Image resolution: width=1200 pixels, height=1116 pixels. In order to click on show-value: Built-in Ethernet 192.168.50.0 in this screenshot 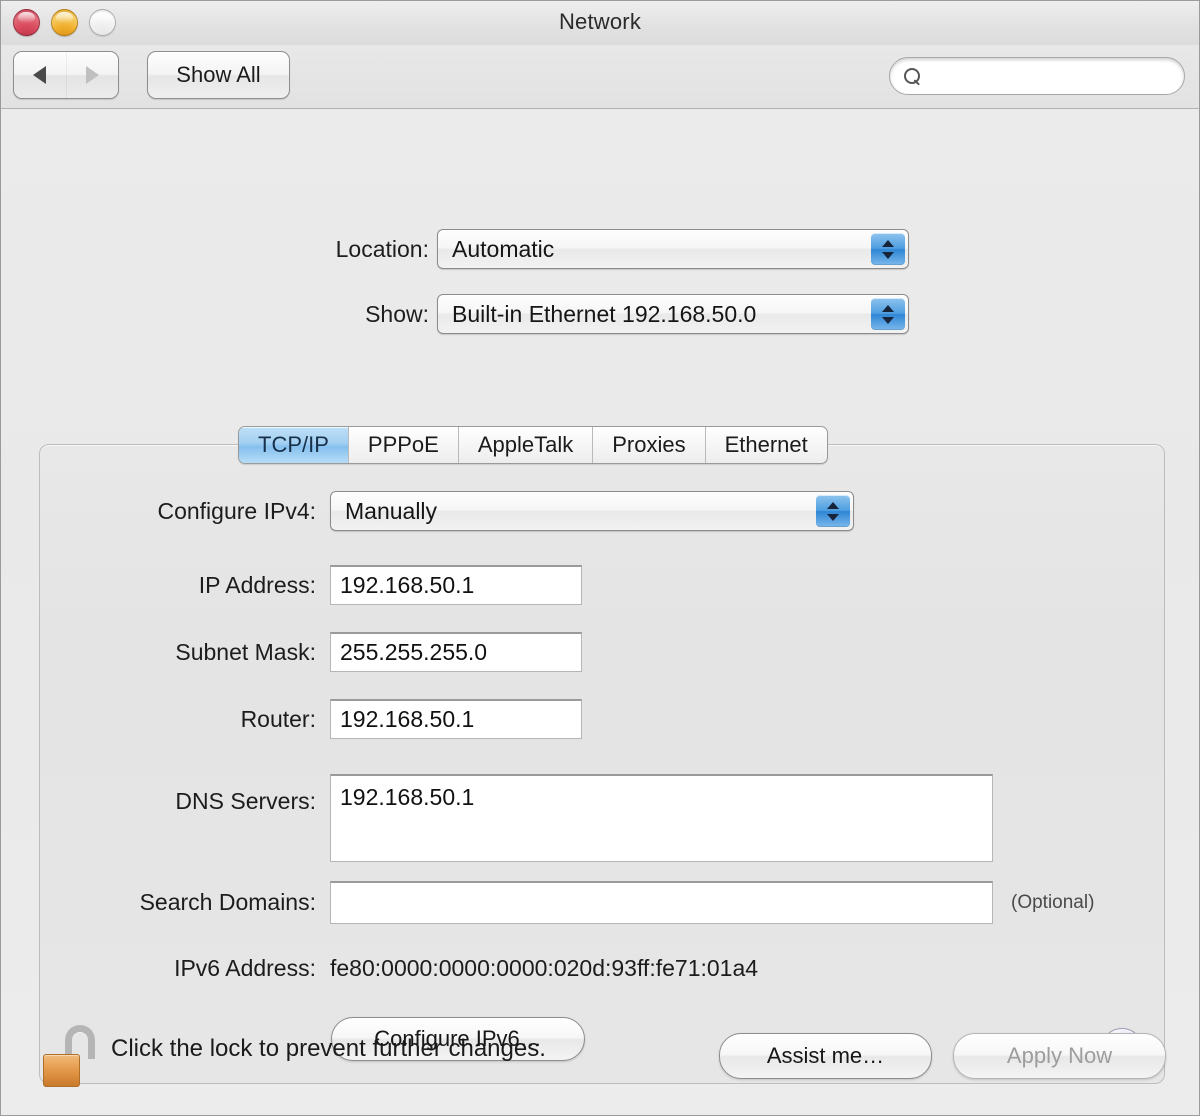, I will do `click(604, 313)`.